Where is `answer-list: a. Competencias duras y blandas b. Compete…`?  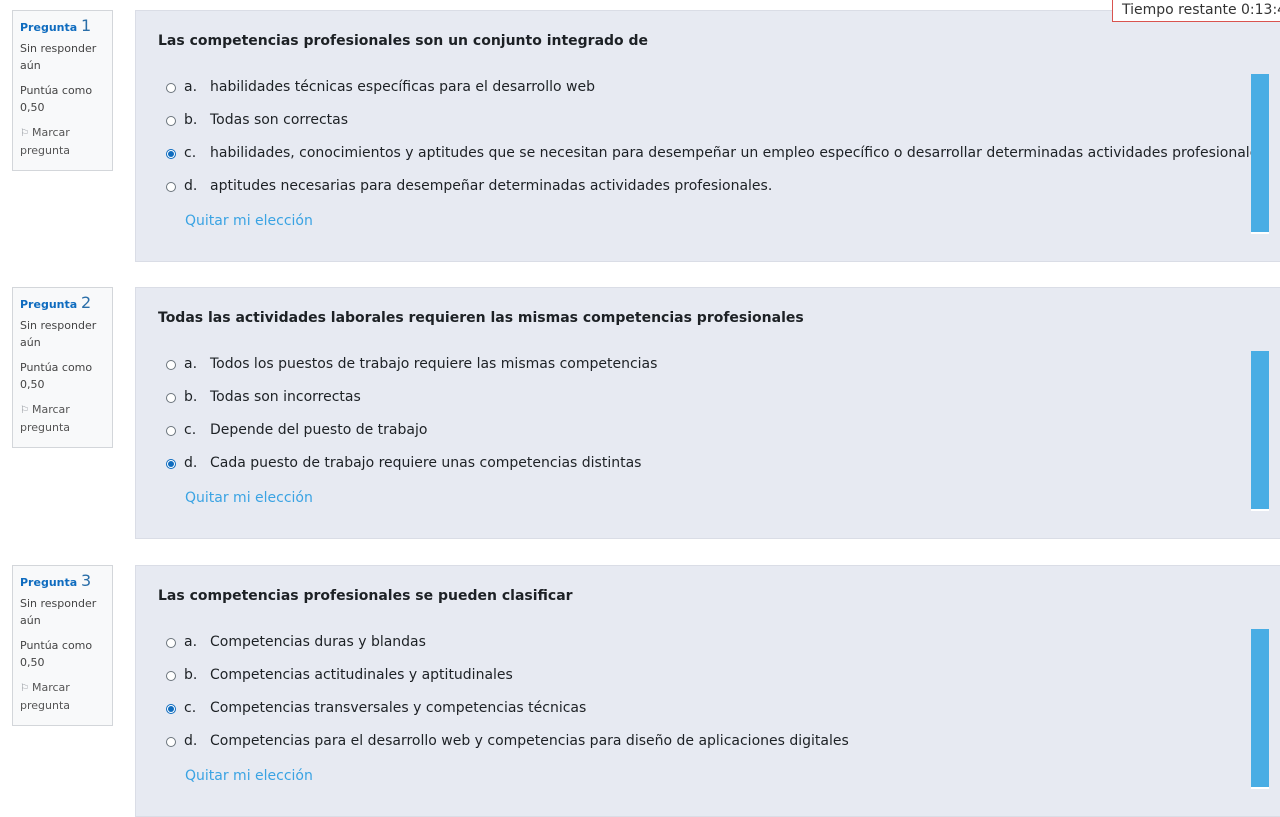
answer-list: a. Competencias duras y blandas b. Compete… is located at coordinates (507, 700).